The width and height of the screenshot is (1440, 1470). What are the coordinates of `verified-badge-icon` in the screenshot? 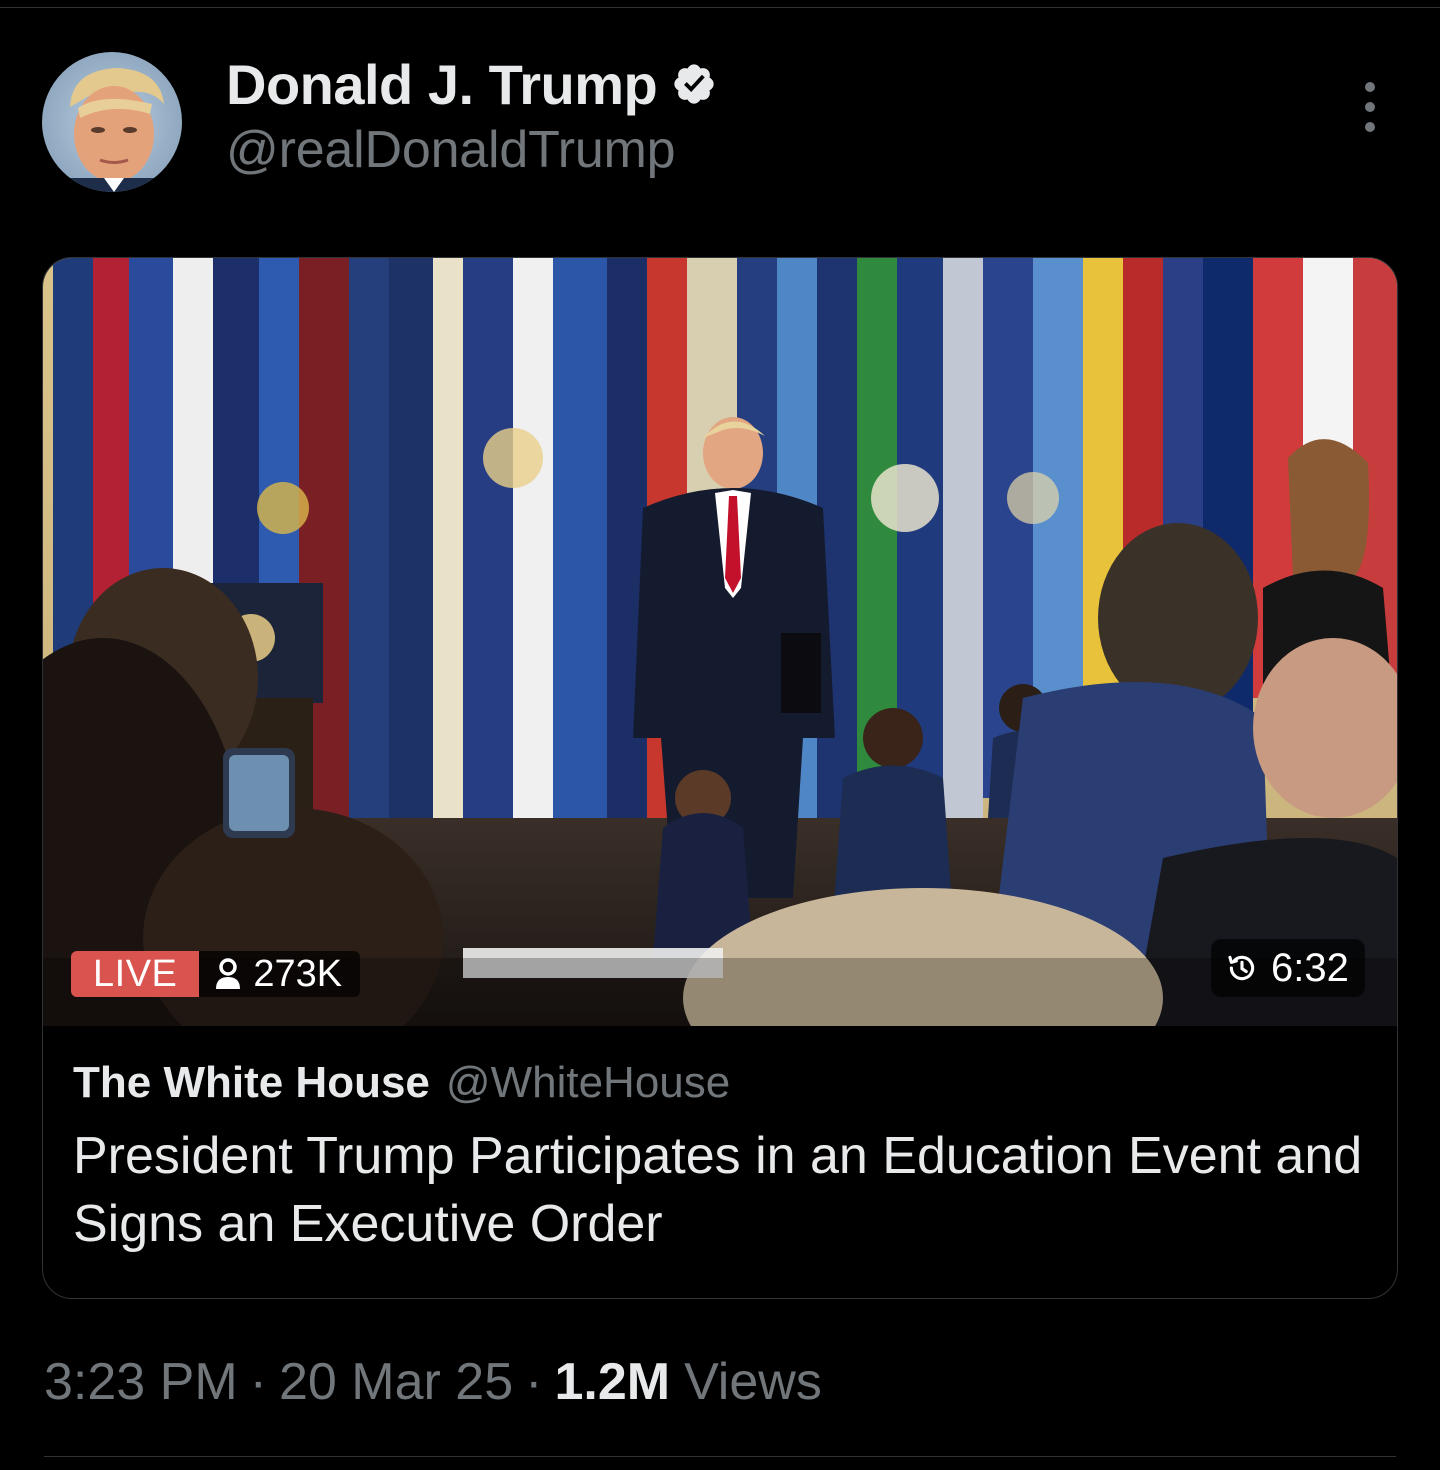 It's located at (694, 84).